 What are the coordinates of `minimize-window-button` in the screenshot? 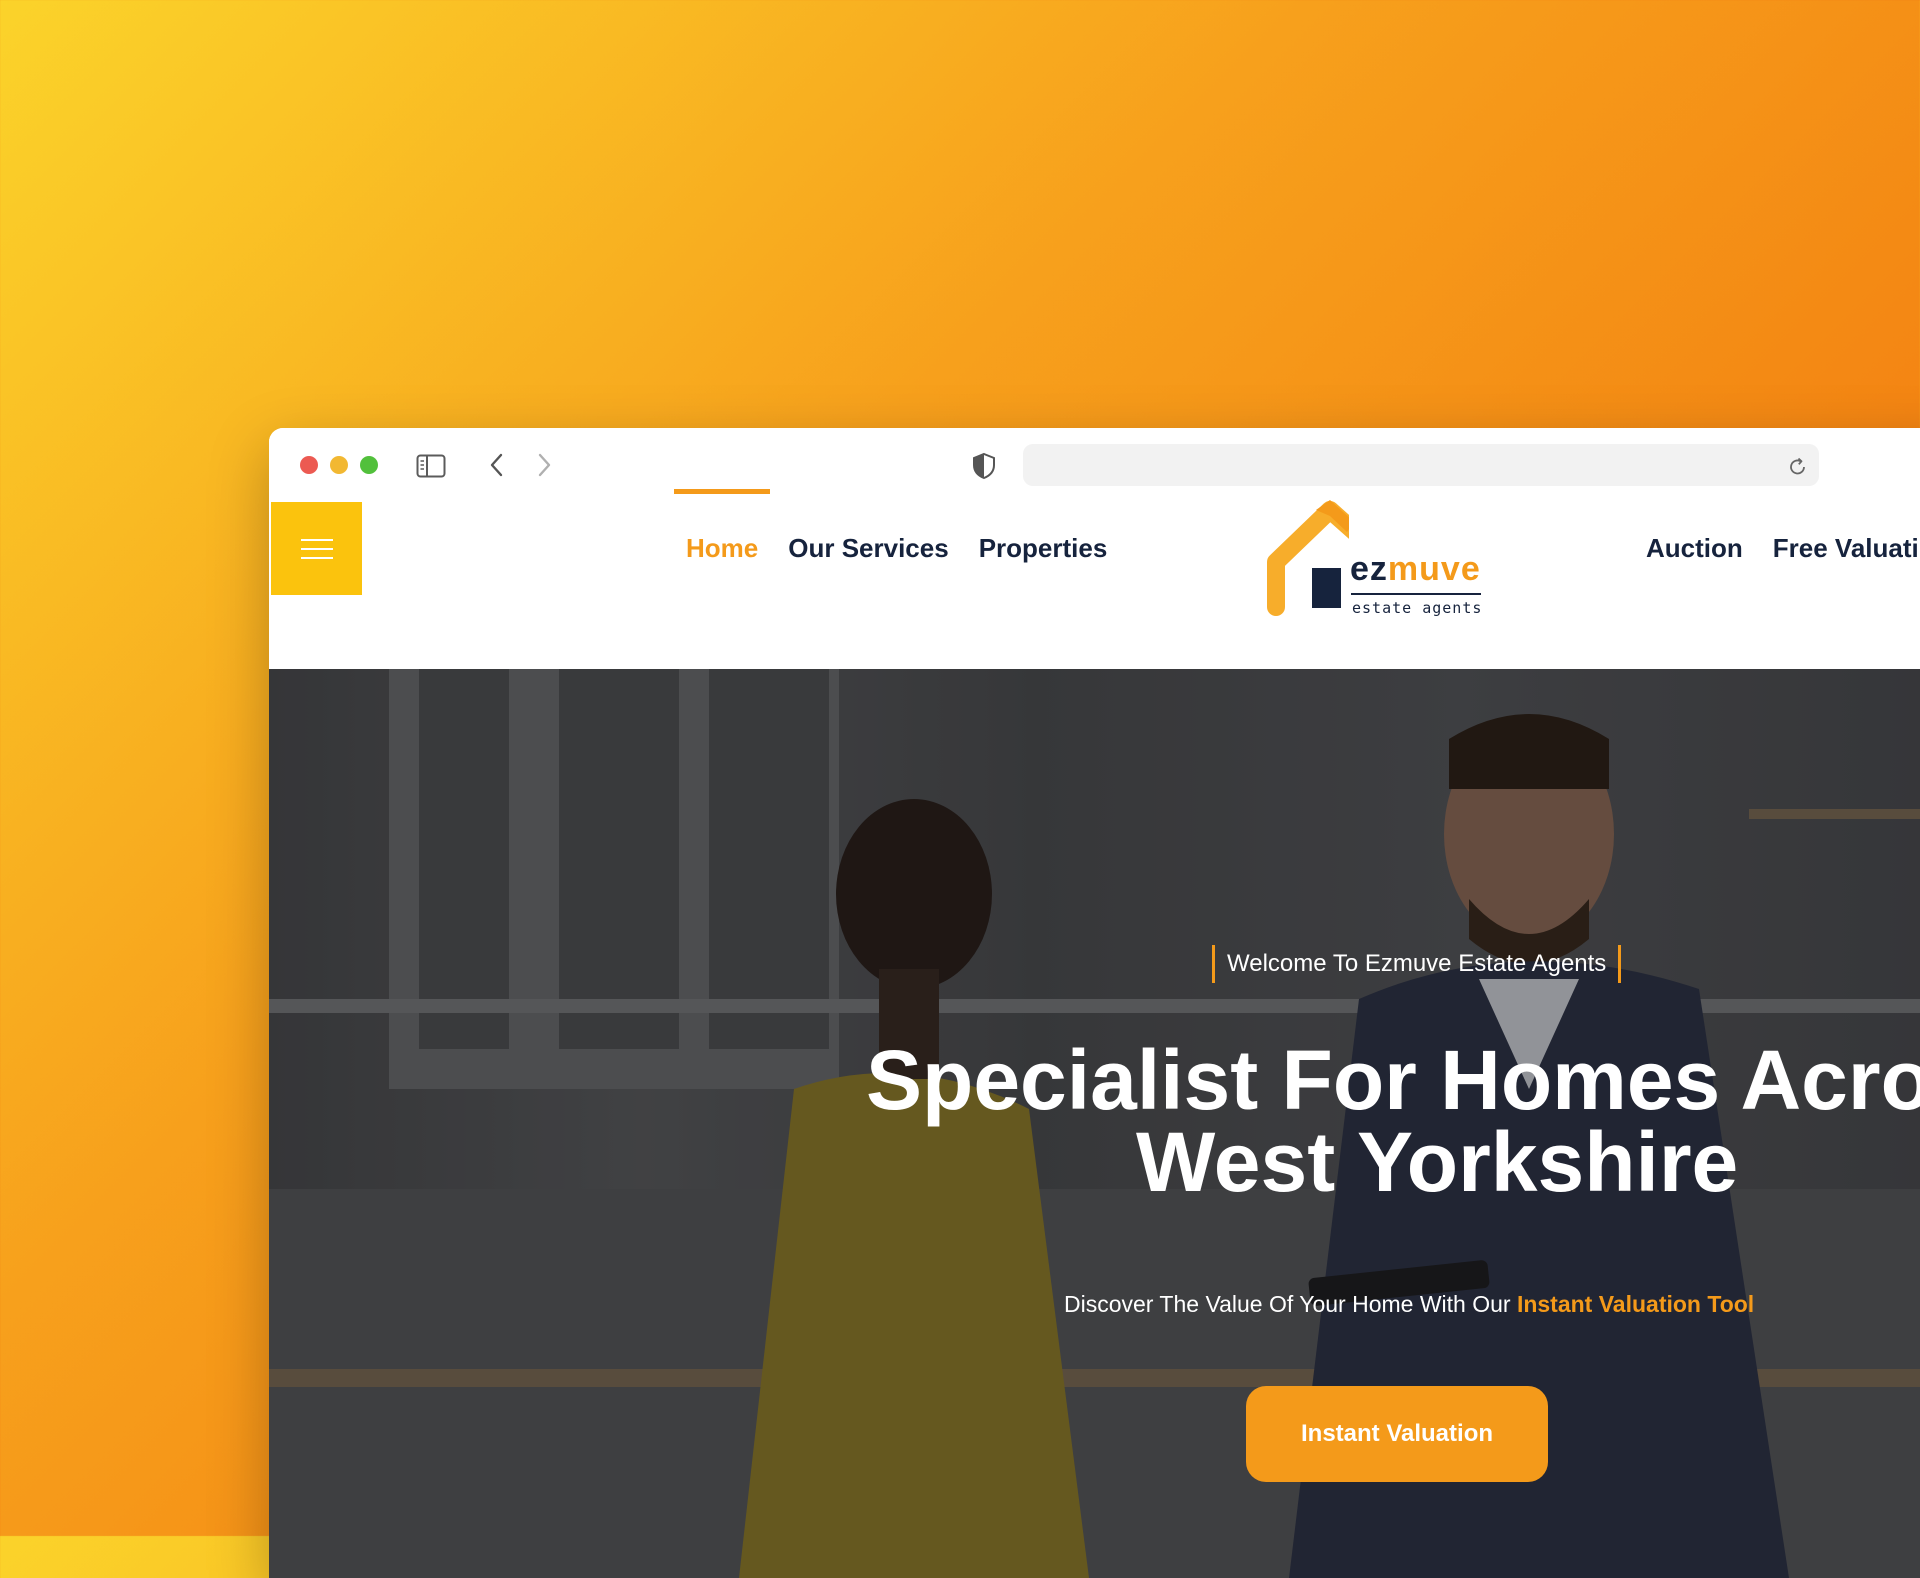 It's located at (339, 465).